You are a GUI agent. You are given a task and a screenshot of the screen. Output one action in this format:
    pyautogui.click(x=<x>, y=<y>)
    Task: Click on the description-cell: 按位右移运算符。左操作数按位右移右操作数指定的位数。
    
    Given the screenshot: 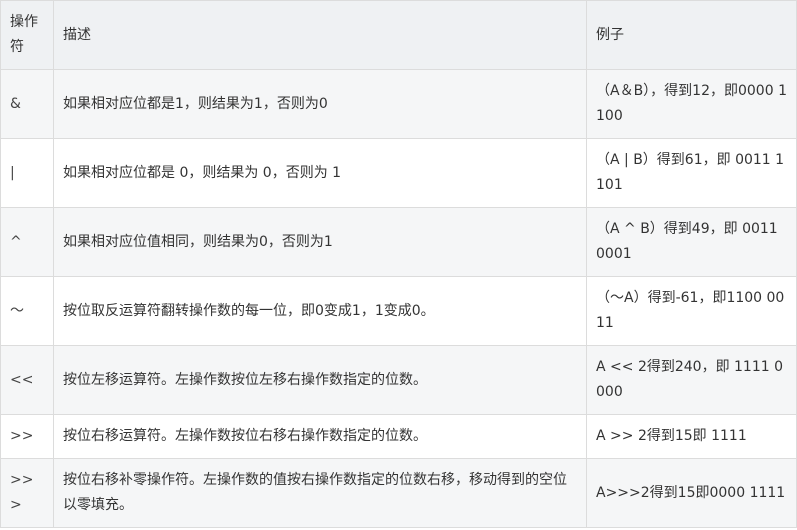 What is the action you would take?
    pyautogui.click(x=320, y=436)
    